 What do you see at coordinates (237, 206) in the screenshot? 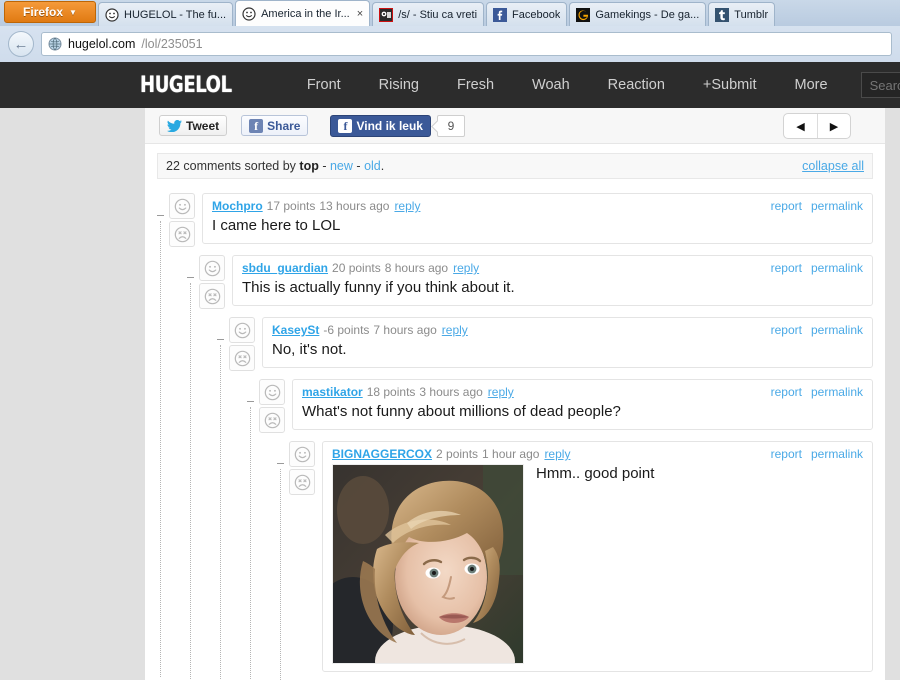
I see `comment-author: Mochpro` at bounding box center [237, 206].